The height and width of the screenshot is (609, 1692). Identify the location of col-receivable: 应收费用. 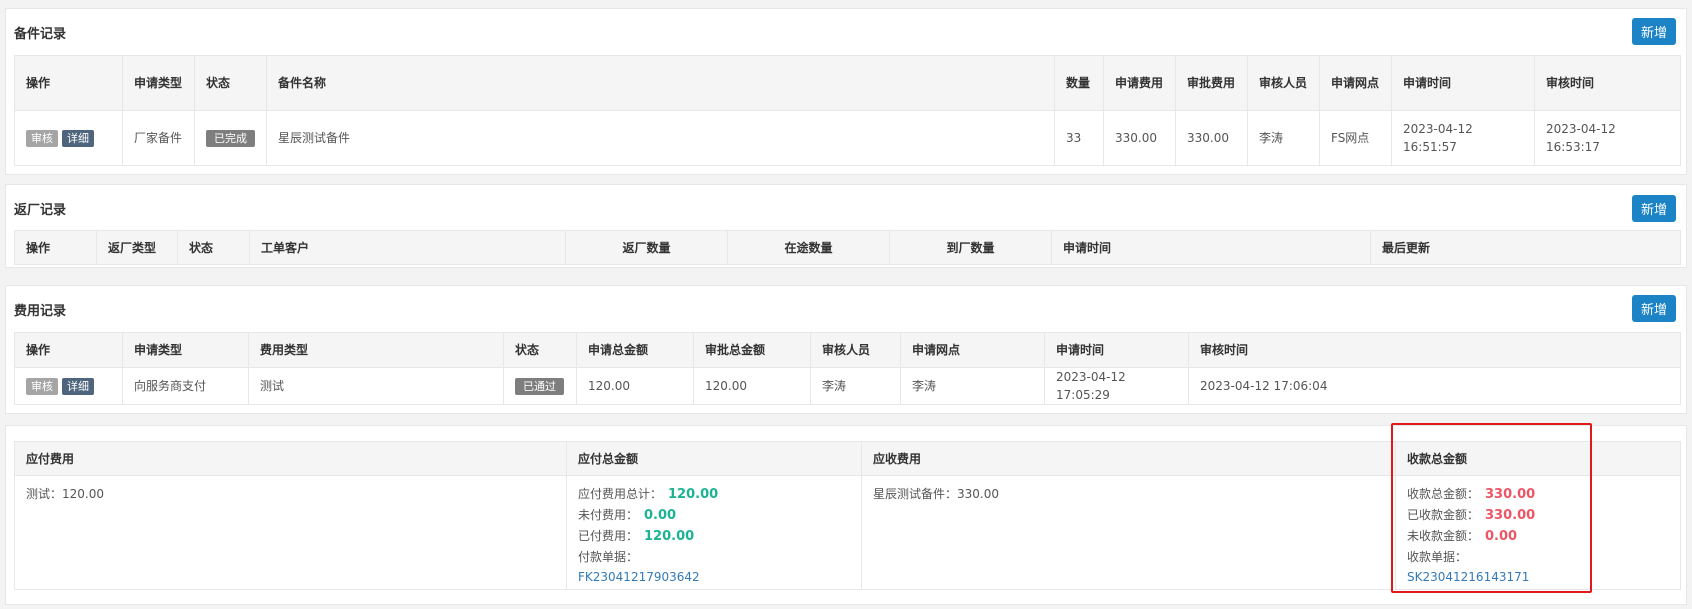
(1128, 458).